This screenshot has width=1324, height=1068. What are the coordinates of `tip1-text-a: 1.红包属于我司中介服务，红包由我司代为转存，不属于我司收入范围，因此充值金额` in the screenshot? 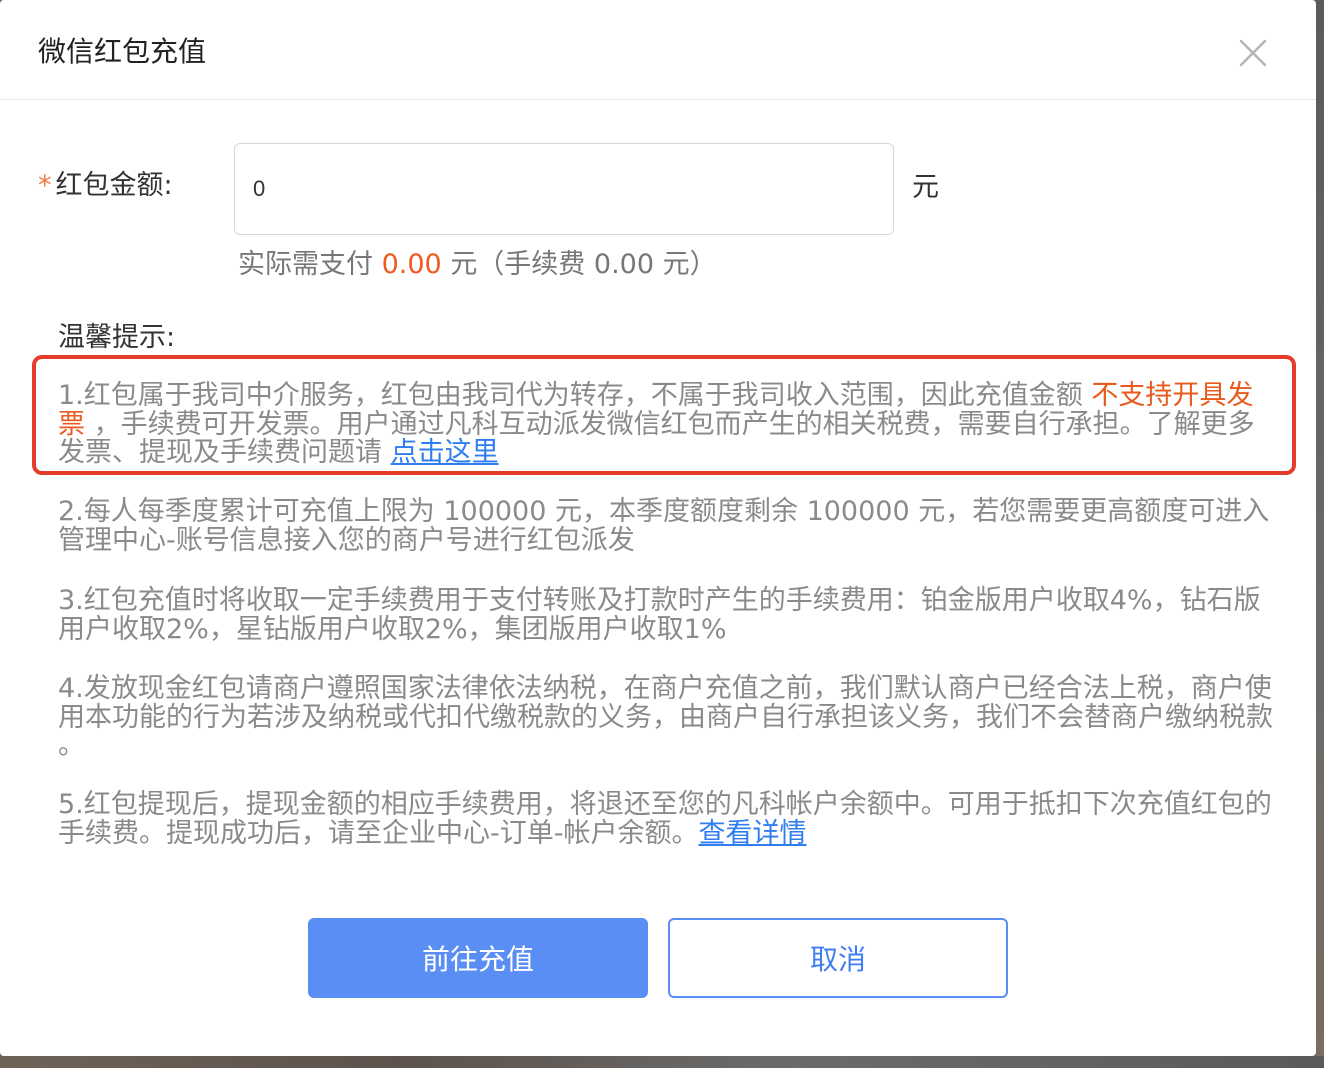 It's located at (575, 395).